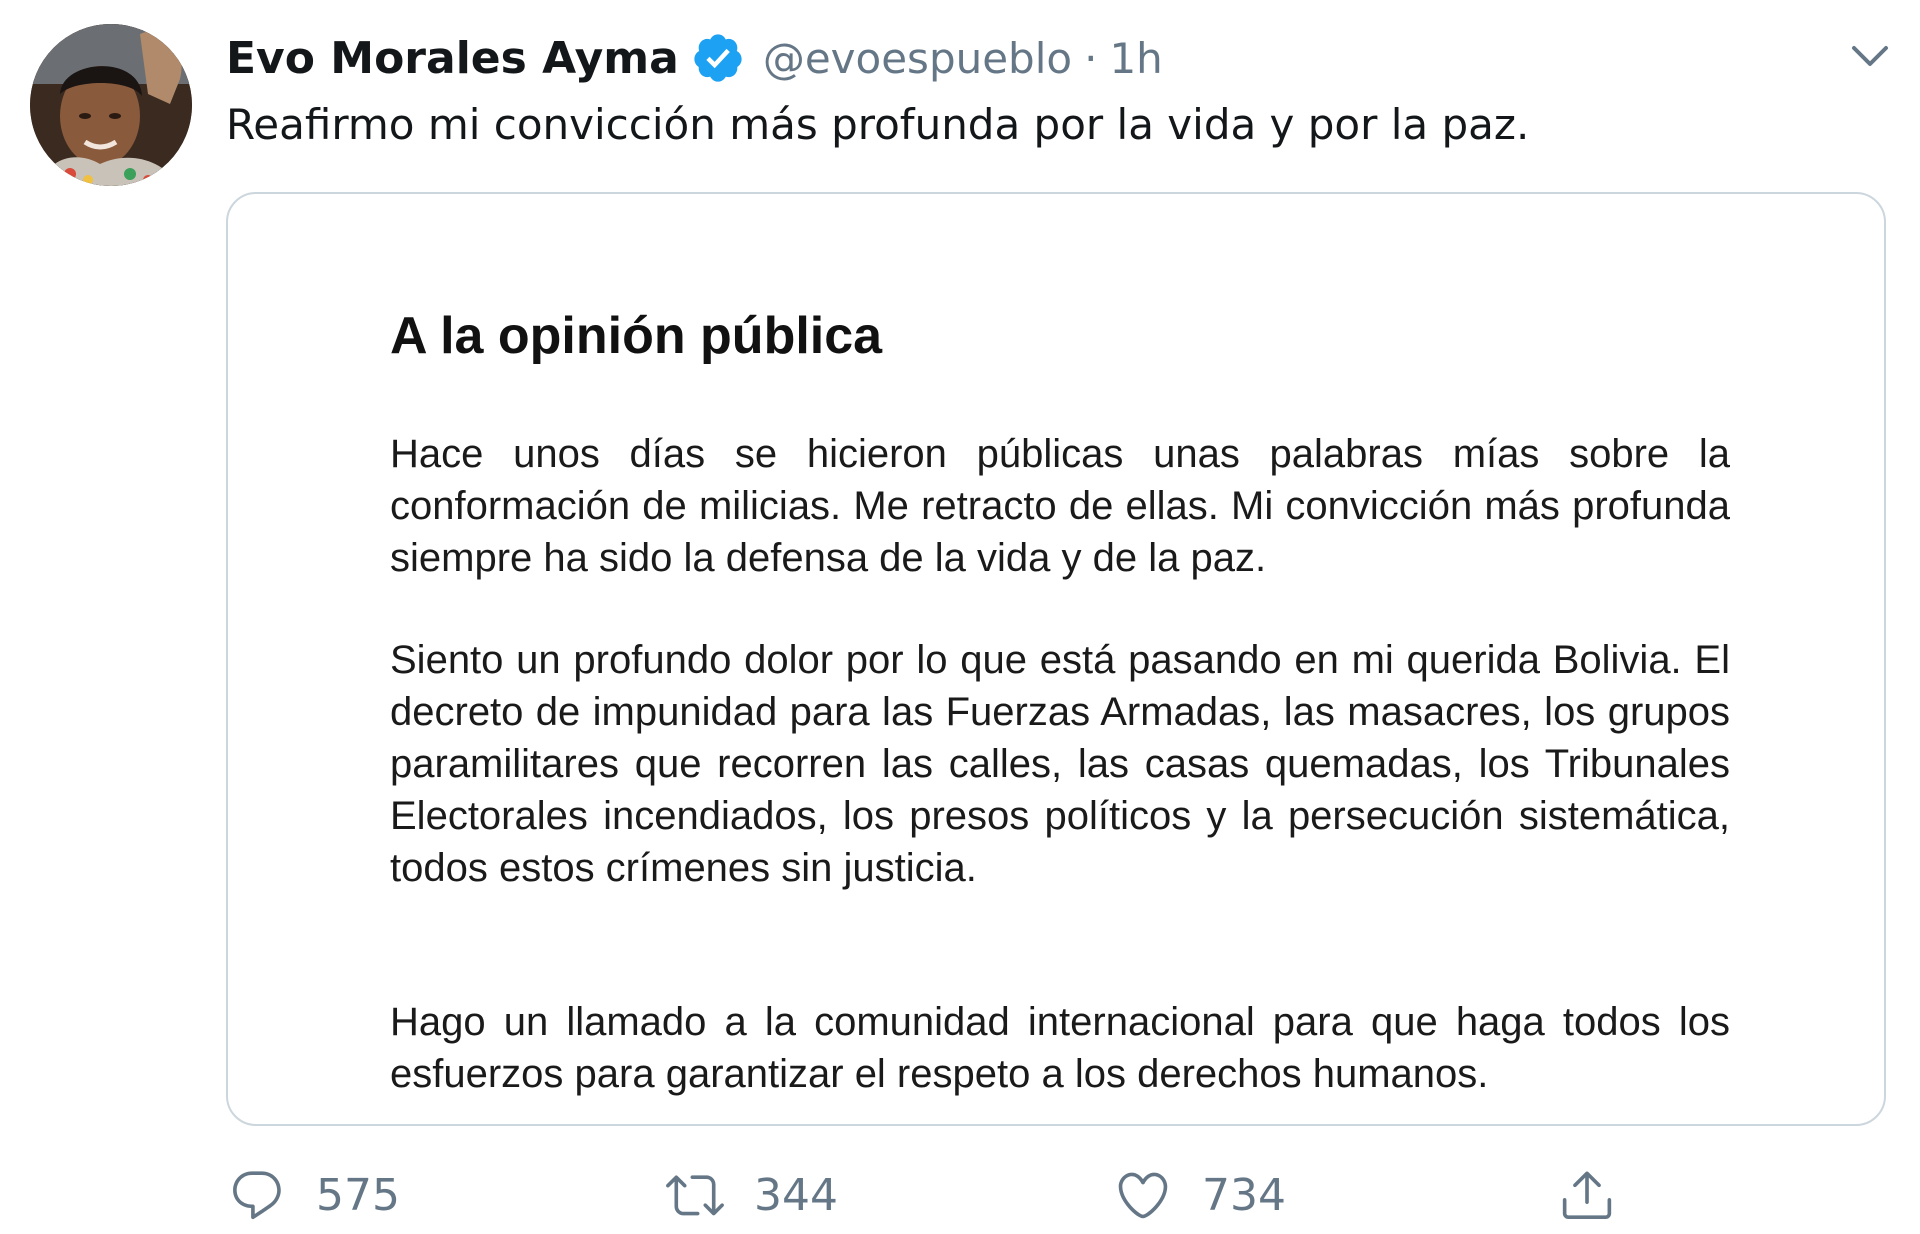 Image resolution: width=1920 pixels, height=1234 pixels. I want to click on share-icon, so click(1587, 1195).